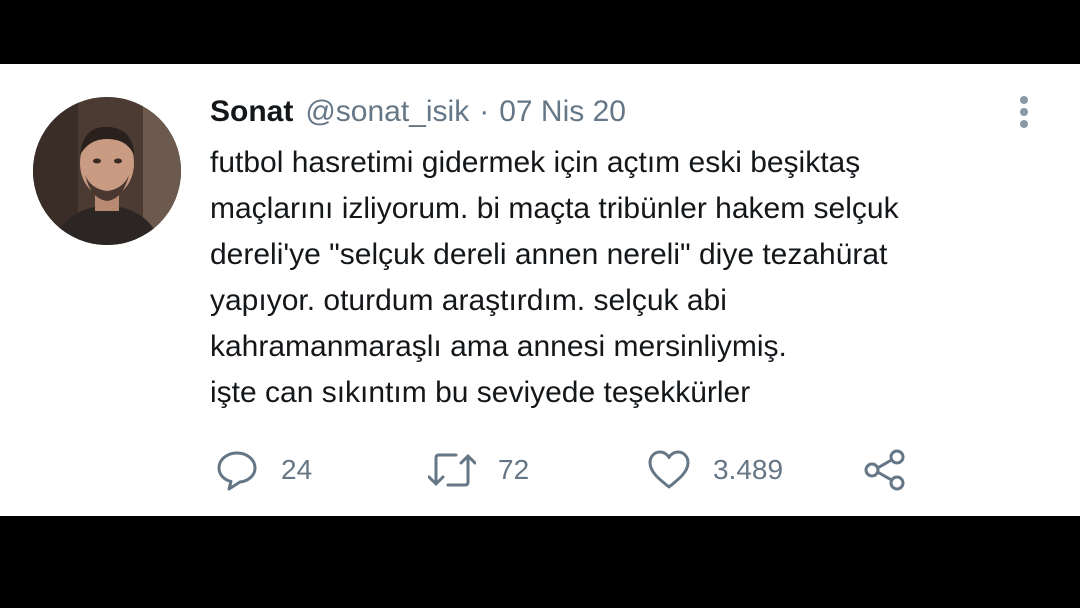  I want to click on tweet-actions: 24 72 3.489, so click(540, 470).